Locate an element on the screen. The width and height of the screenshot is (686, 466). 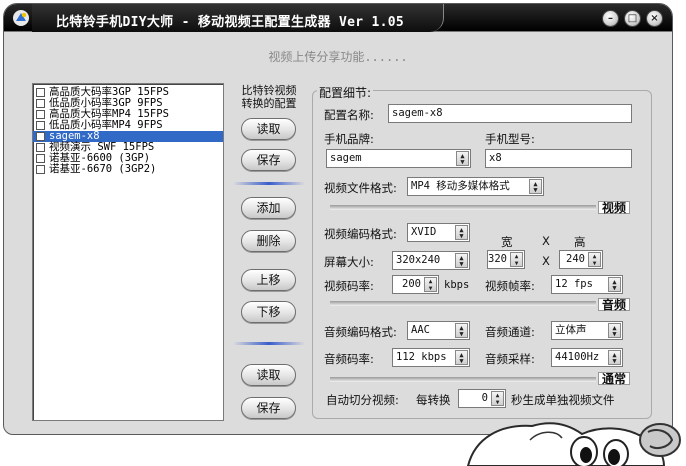
general-section-line is located at coordinates (463, 379).